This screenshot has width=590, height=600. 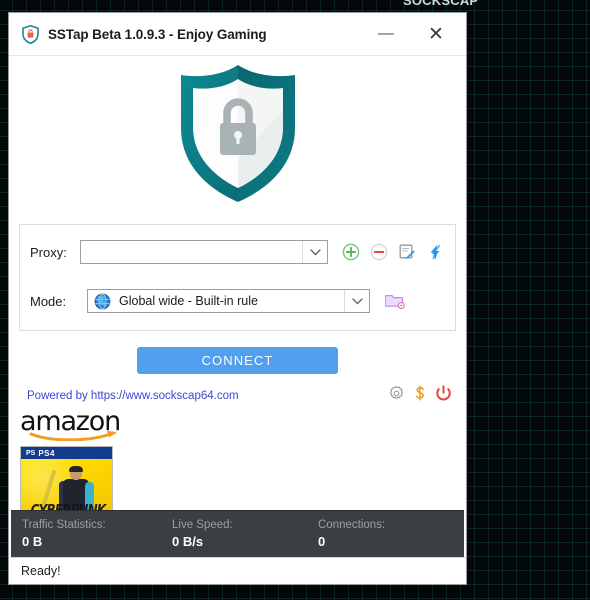 I want to click on traffic-statistics-value: 0 B, so click(x=32, y=541).